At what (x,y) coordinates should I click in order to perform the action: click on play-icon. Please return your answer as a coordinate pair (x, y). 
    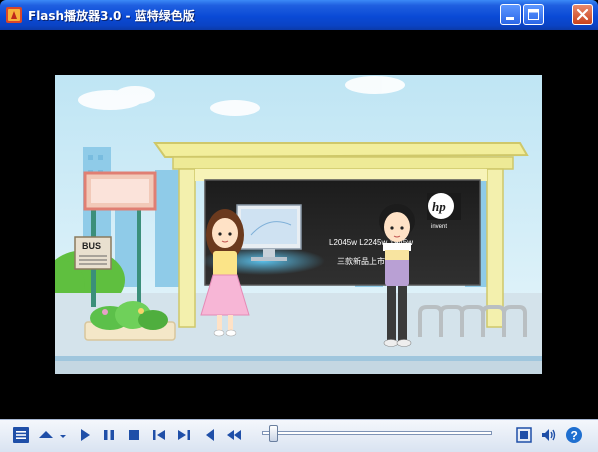
    Looking at the image, I should click on (85, 435).